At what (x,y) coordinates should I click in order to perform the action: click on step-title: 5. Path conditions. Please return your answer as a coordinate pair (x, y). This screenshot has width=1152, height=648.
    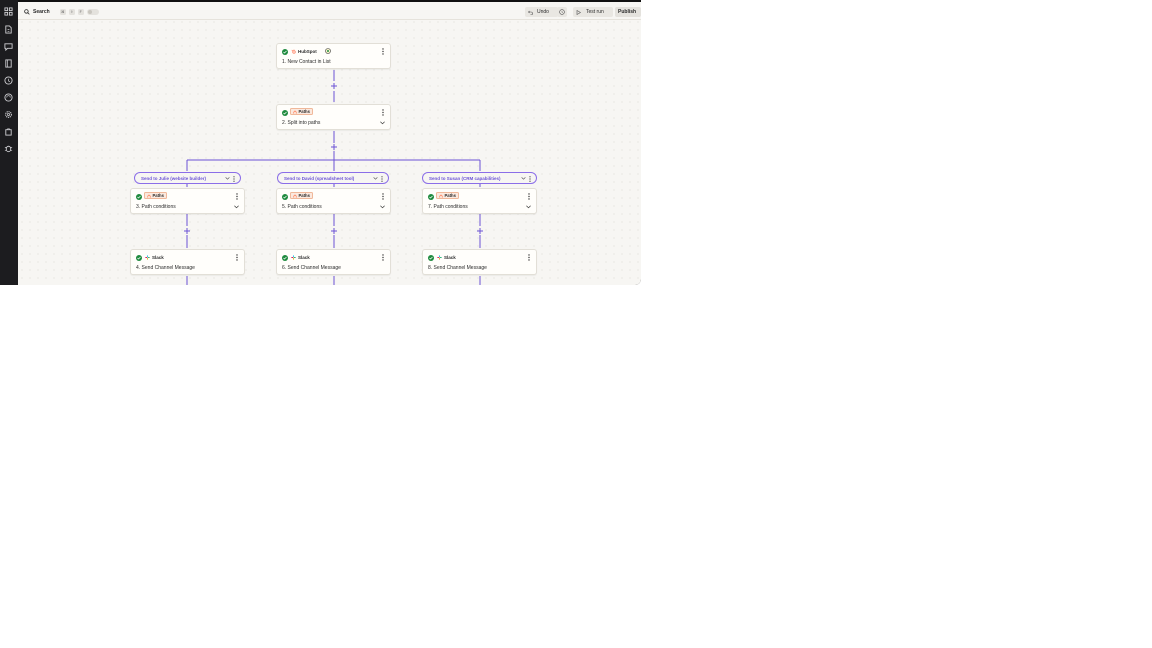
    Looking at the image, I should click on (302, 207).